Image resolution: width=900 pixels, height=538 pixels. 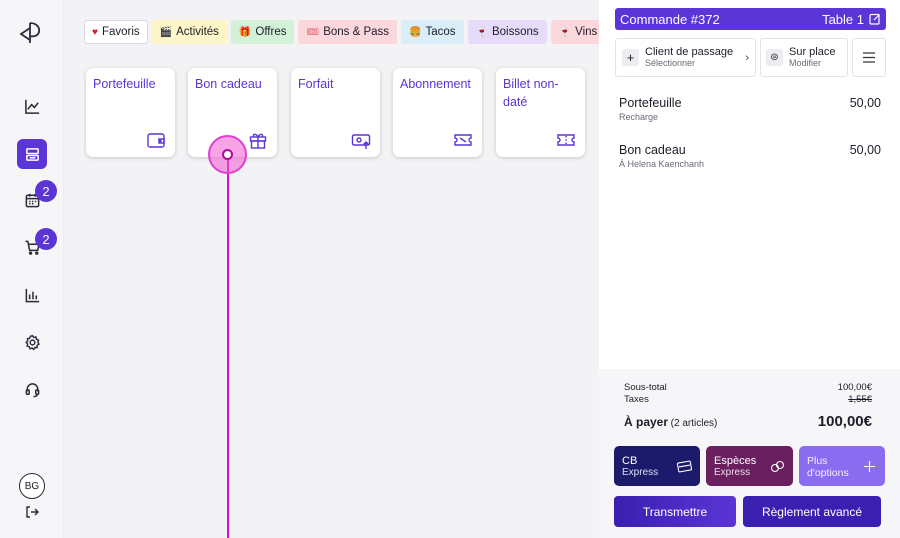 I want to click on cash-upload-icon, so click(x=361, y=141).